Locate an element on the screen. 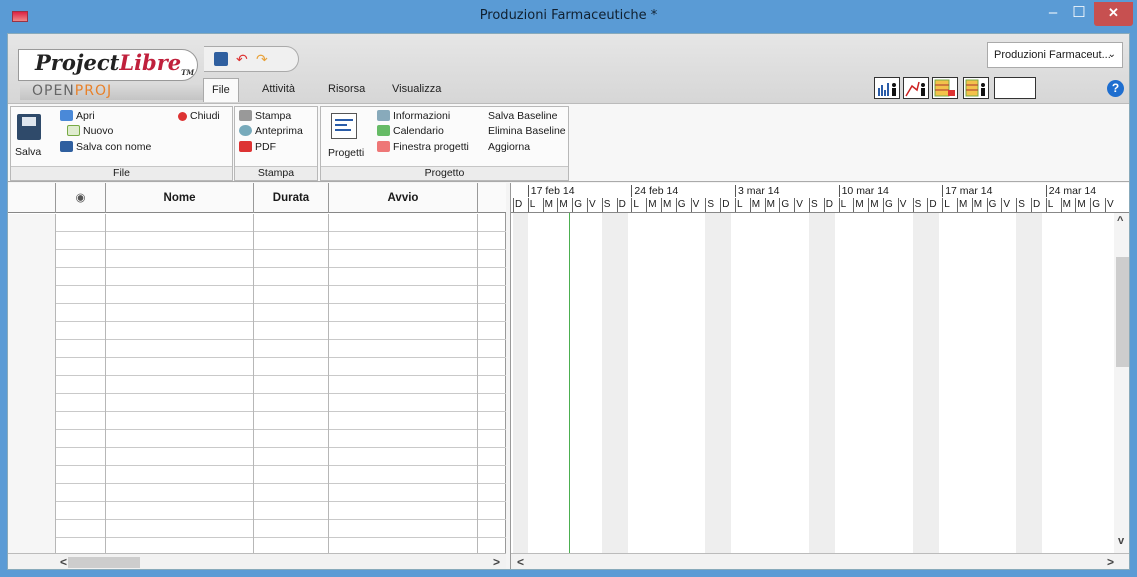 Image resolution: width=1137 pixels, height=577 pixels. close-button: ✕ is located at coordinates (1113, 14).